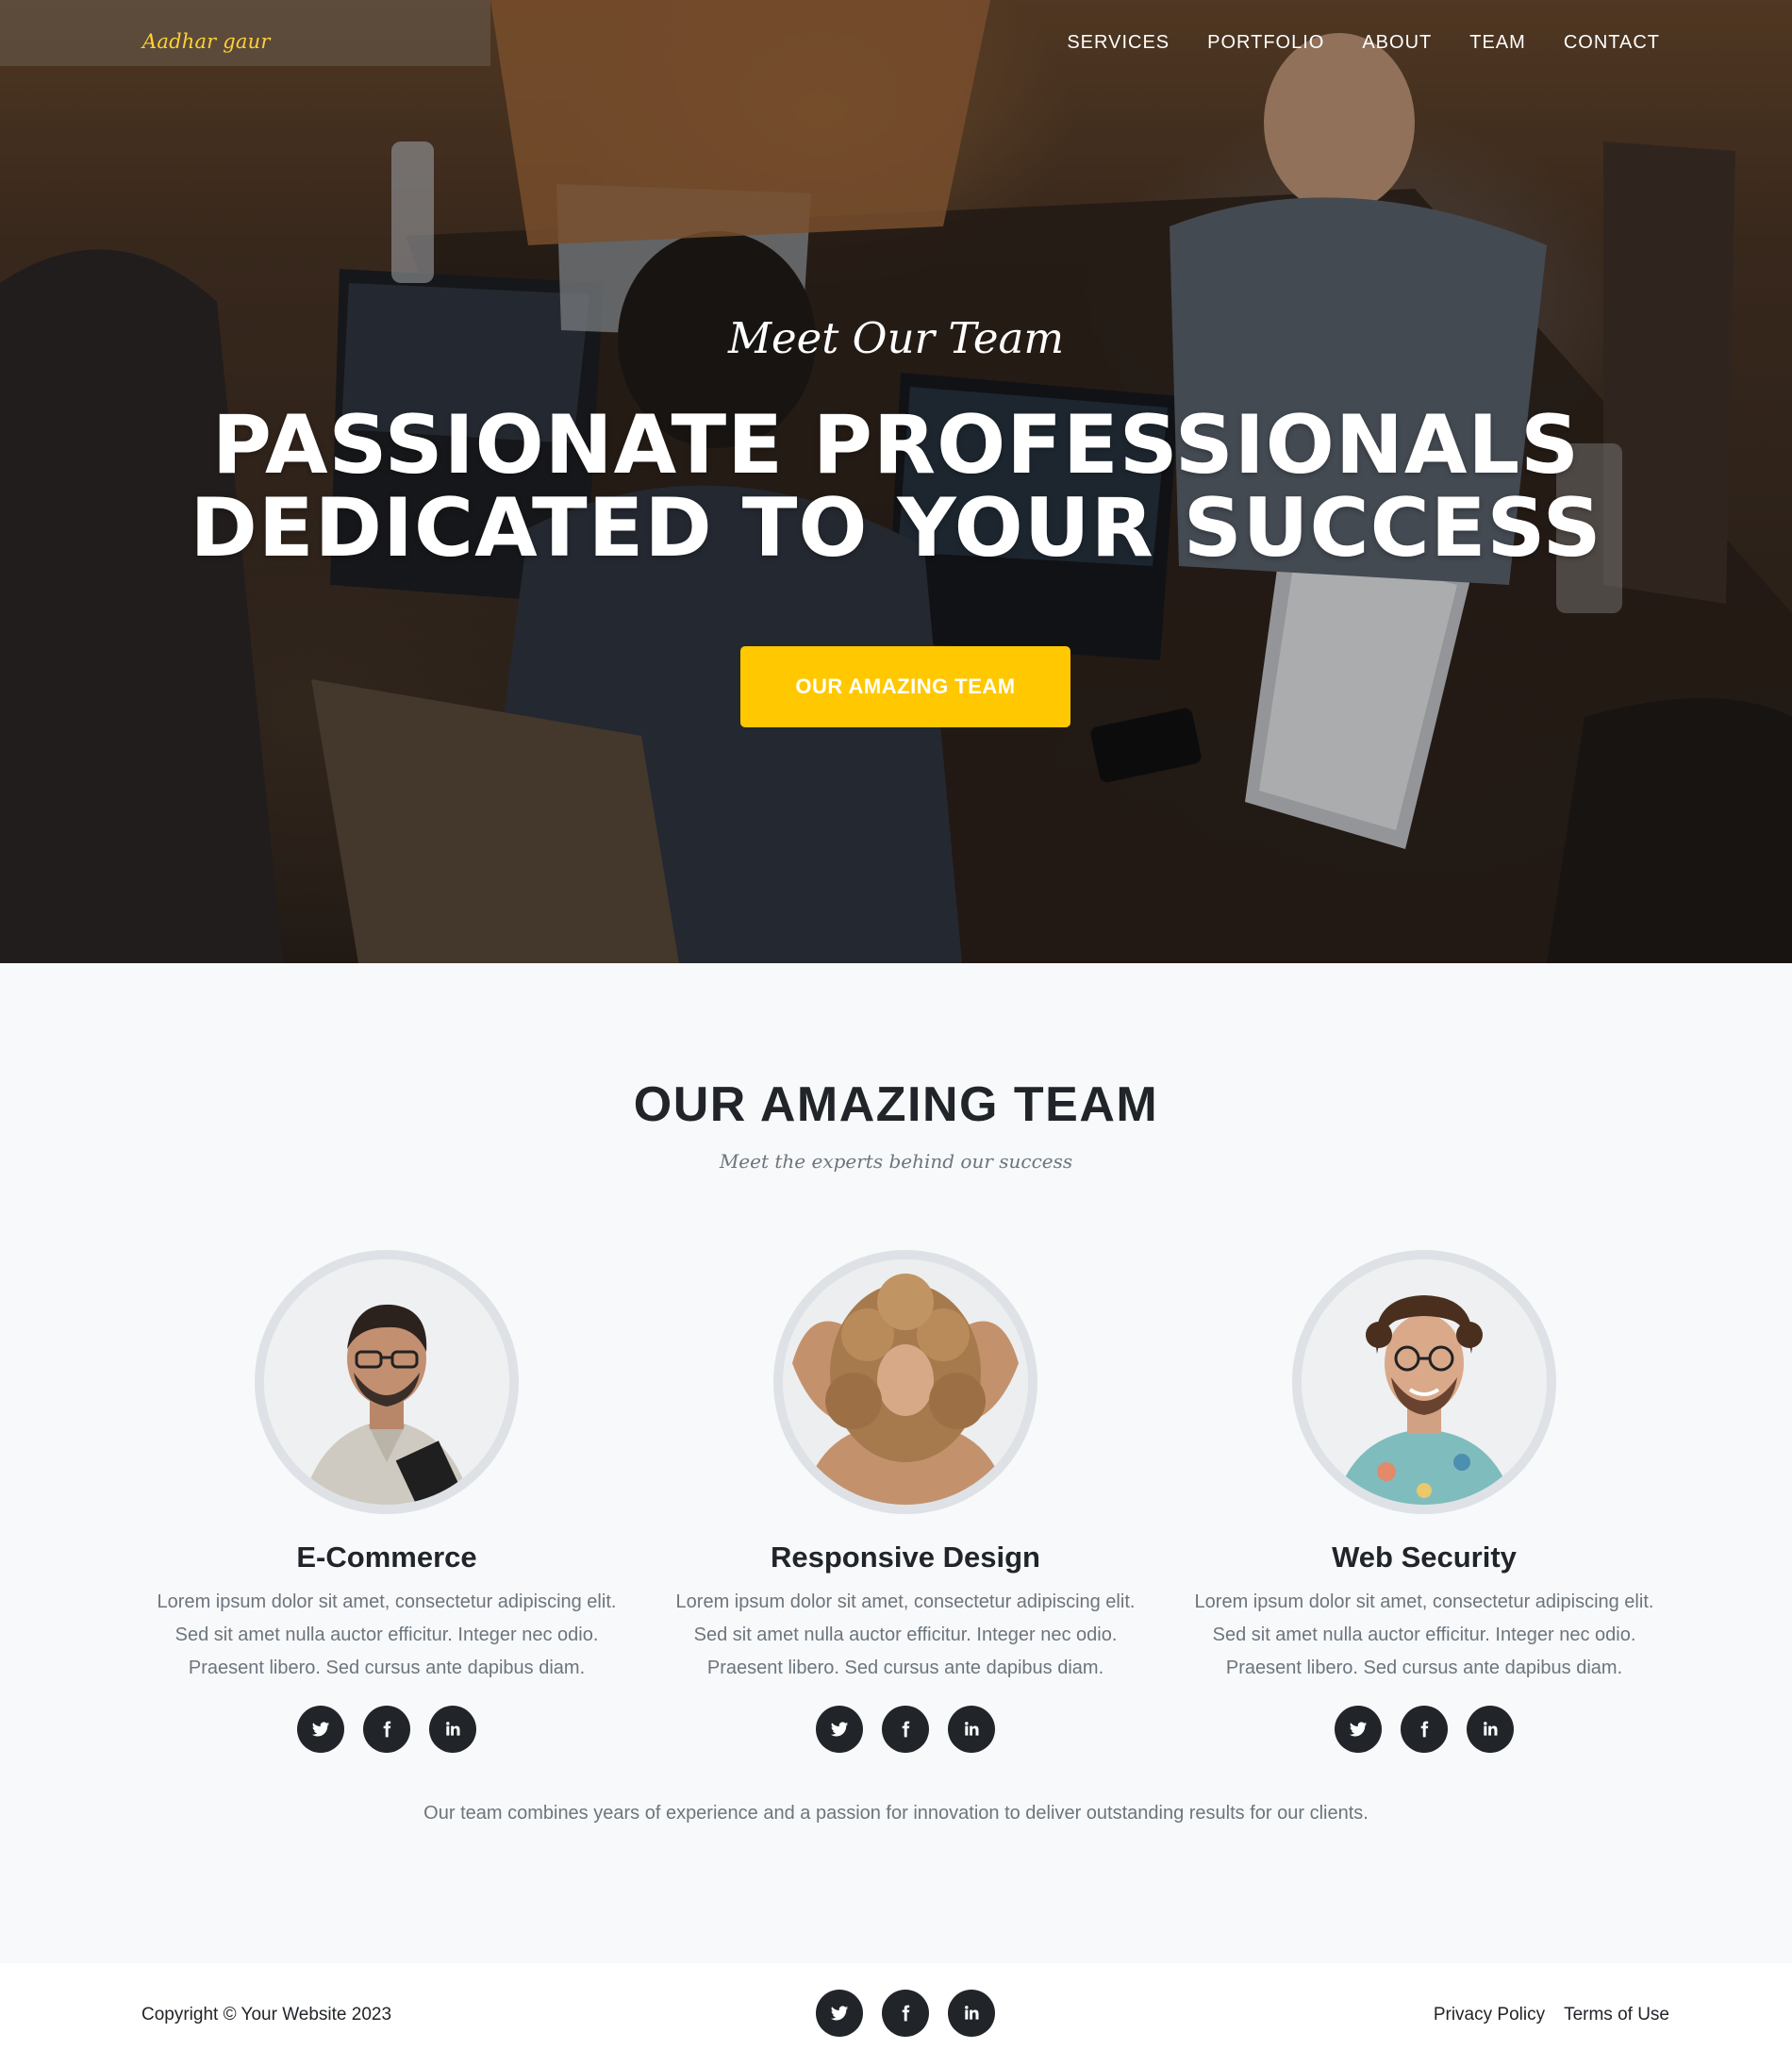  I want to click on team-section-subheading: Meet the experts behind our success, so click(896, 1162).